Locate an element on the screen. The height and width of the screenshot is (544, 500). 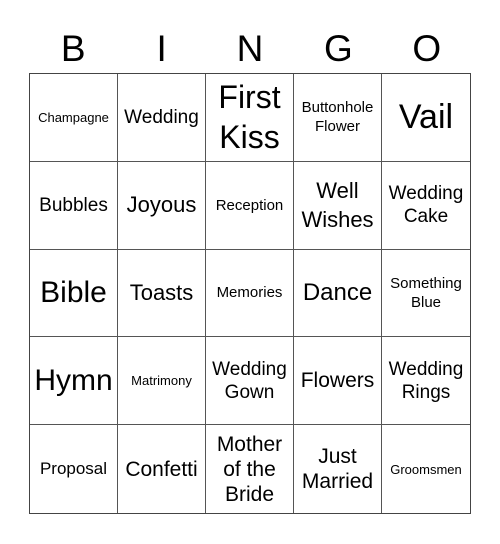
bingo-cell: Bible is located at coordinates (74, 293).